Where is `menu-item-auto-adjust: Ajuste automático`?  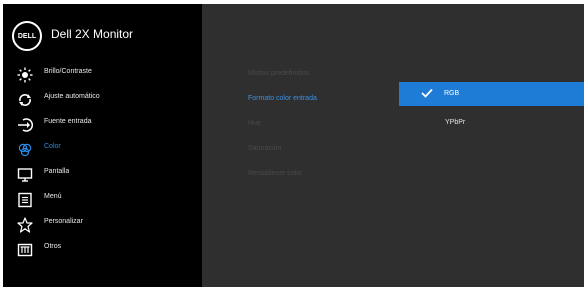
menu-item-auto-adjust: Ajuste automático is located at coordinates (102, 100).